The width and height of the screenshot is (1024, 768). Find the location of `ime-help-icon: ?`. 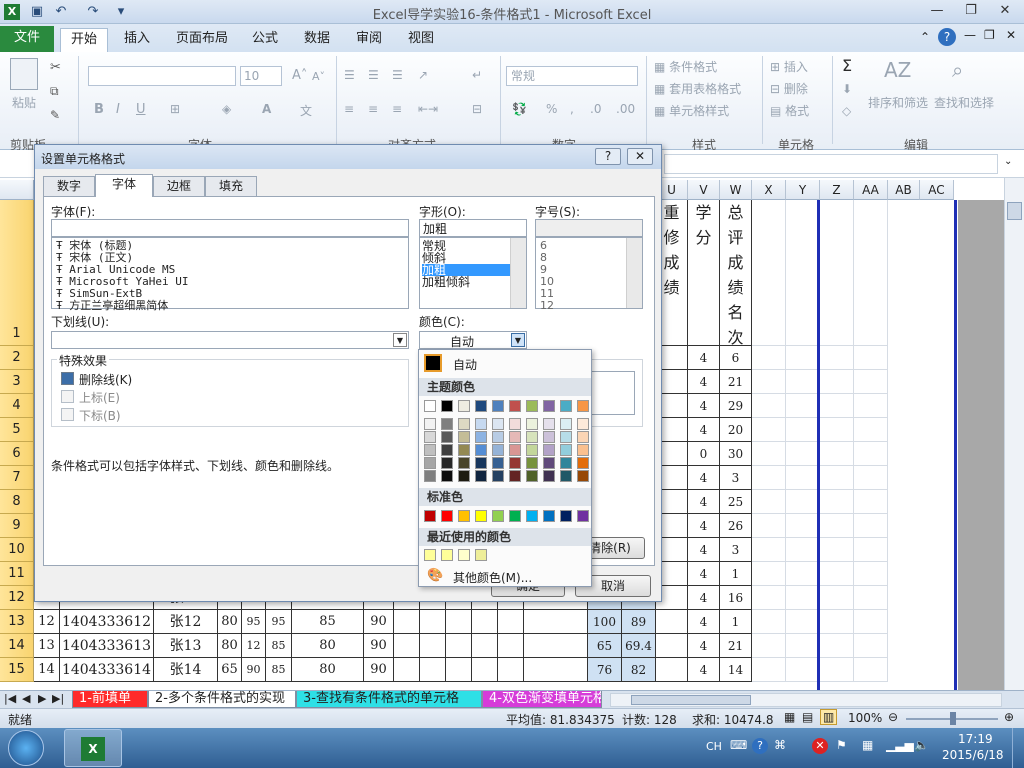

ime-help-icon: ? is located at coordinates (760, 746).